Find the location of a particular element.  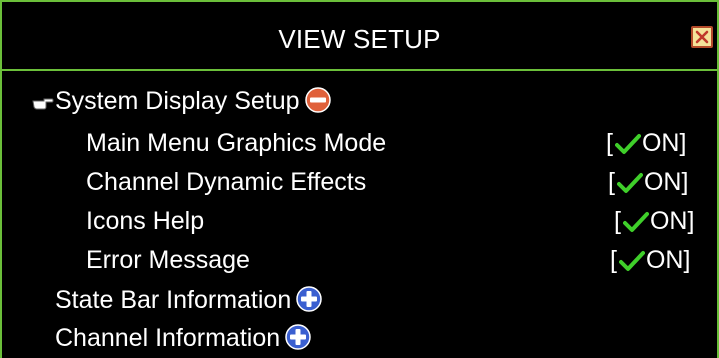

setting-label: Icons Help is located at coordinates (145, 221).